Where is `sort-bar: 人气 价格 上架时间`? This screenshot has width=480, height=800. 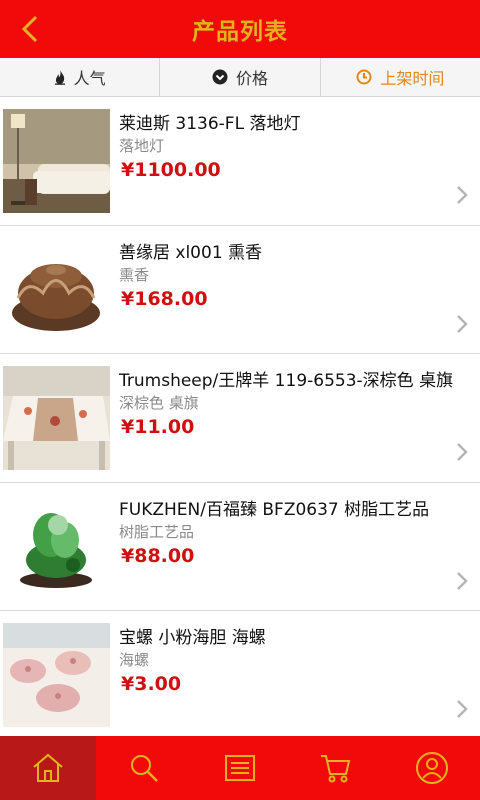
sort-bar: 人气 价格 上架时间 is located at coordinates (240, 77).